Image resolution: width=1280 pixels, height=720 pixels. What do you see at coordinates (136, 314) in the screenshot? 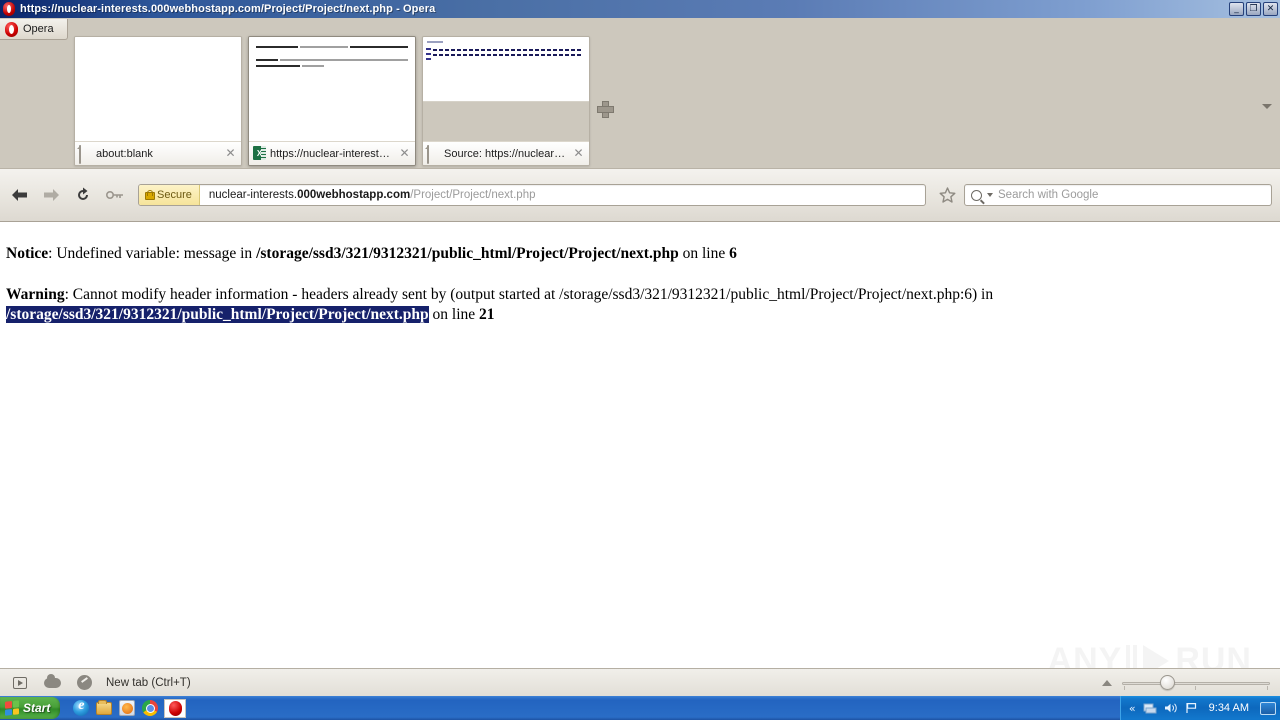
I see `warning-file-selected-part1: /storage/ssd3/321/9312321/public_html/` at bounding box center [136, 314].